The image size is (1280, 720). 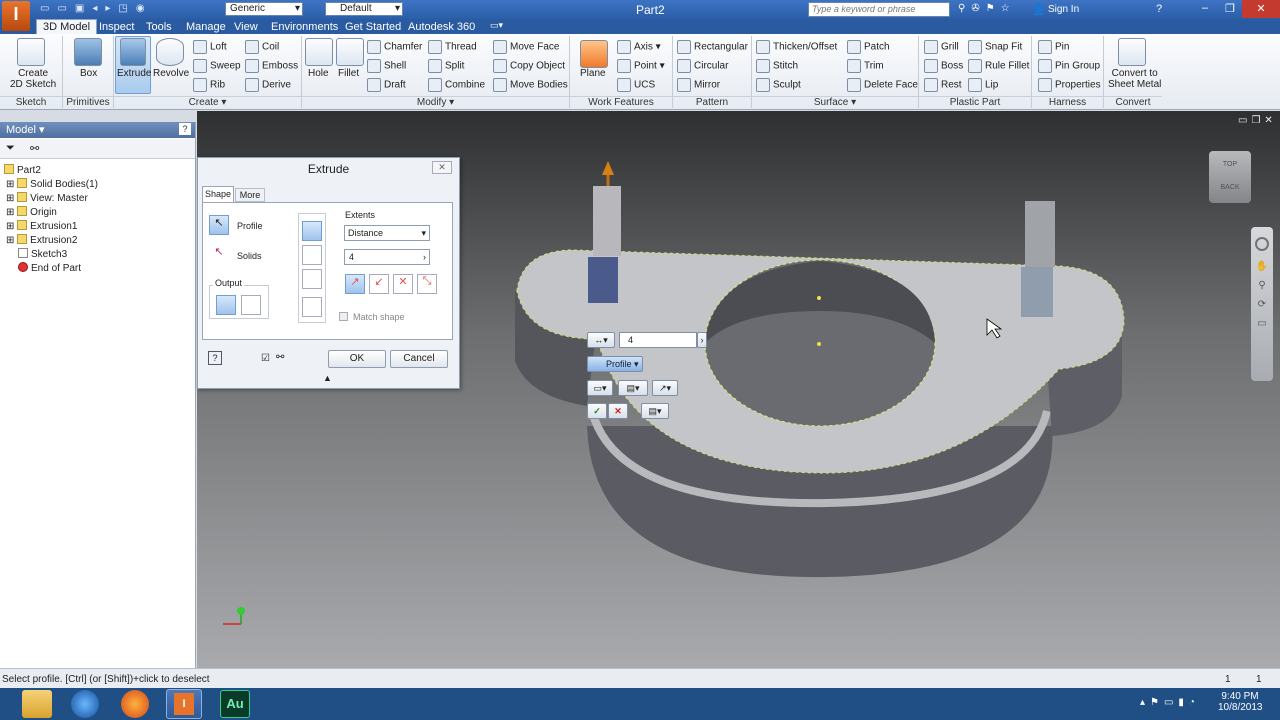 I want to click on zoom-icon: ⚲, so click(x=1262, y=285).